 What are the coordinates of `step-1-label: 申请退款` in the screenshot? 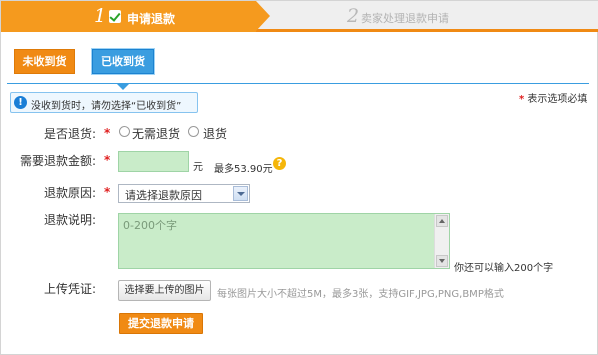 It's located at (151, 19).